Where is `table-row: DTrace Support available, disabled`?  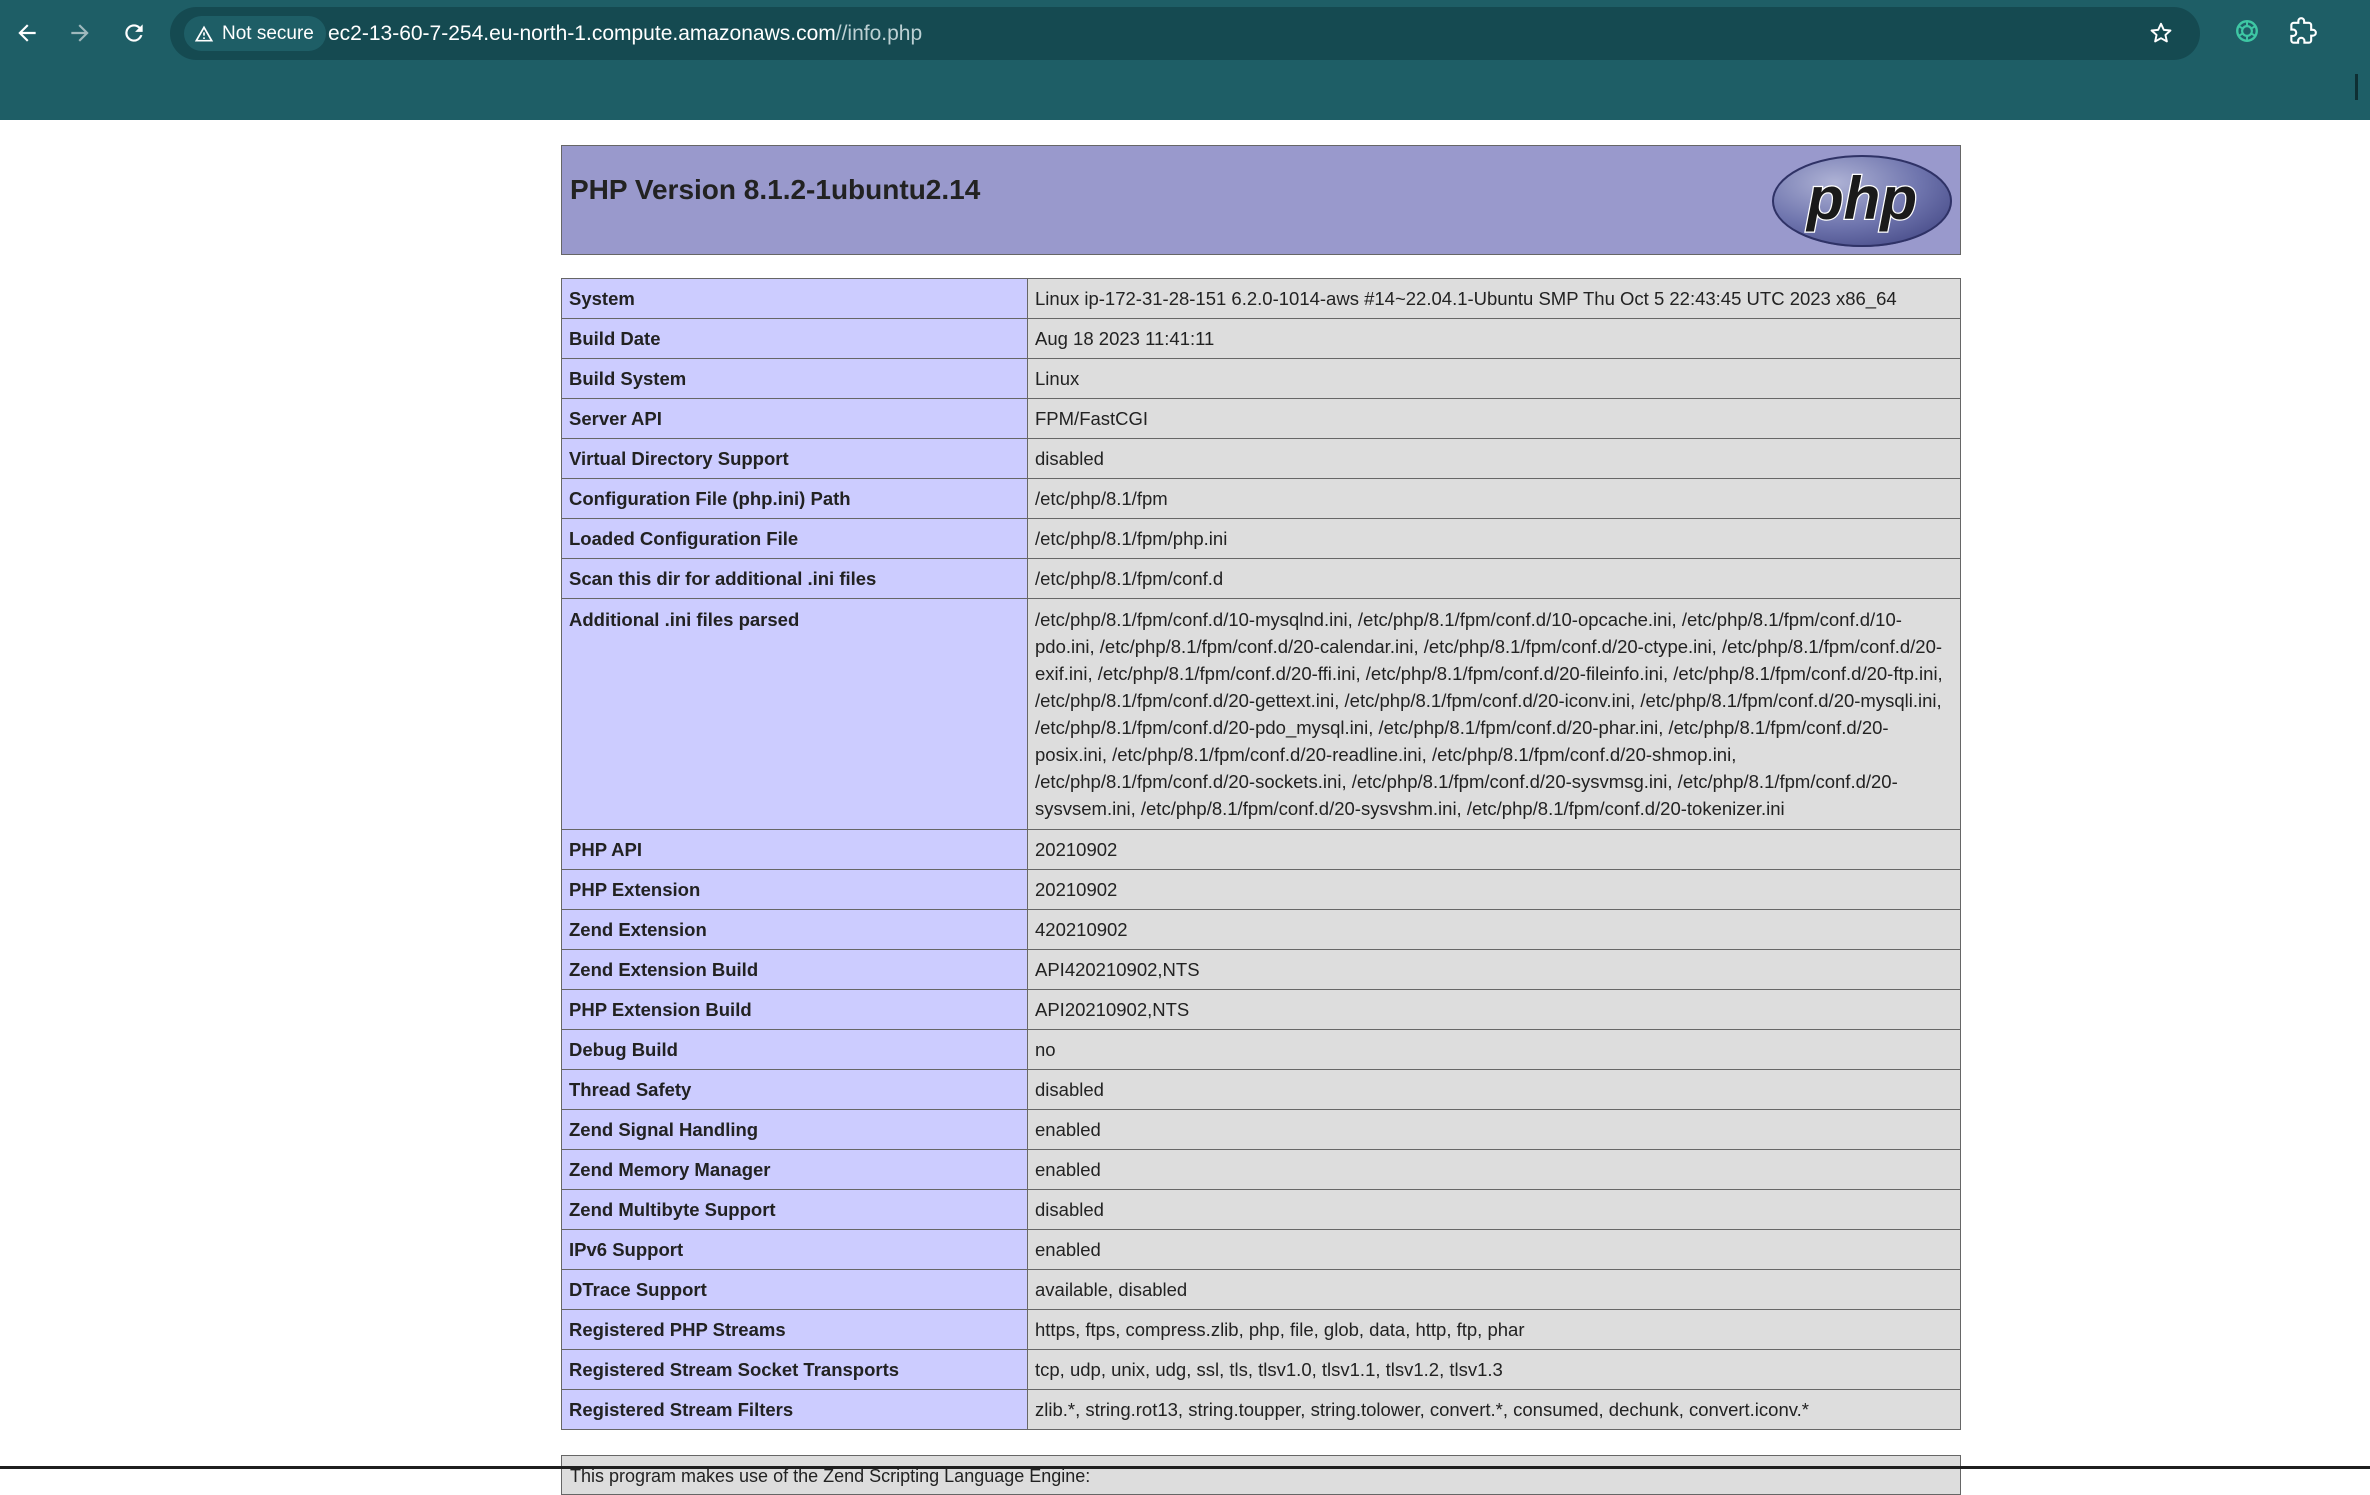
table-row: DTrace Support available, disabled is located at coordinates (1261, 1289).